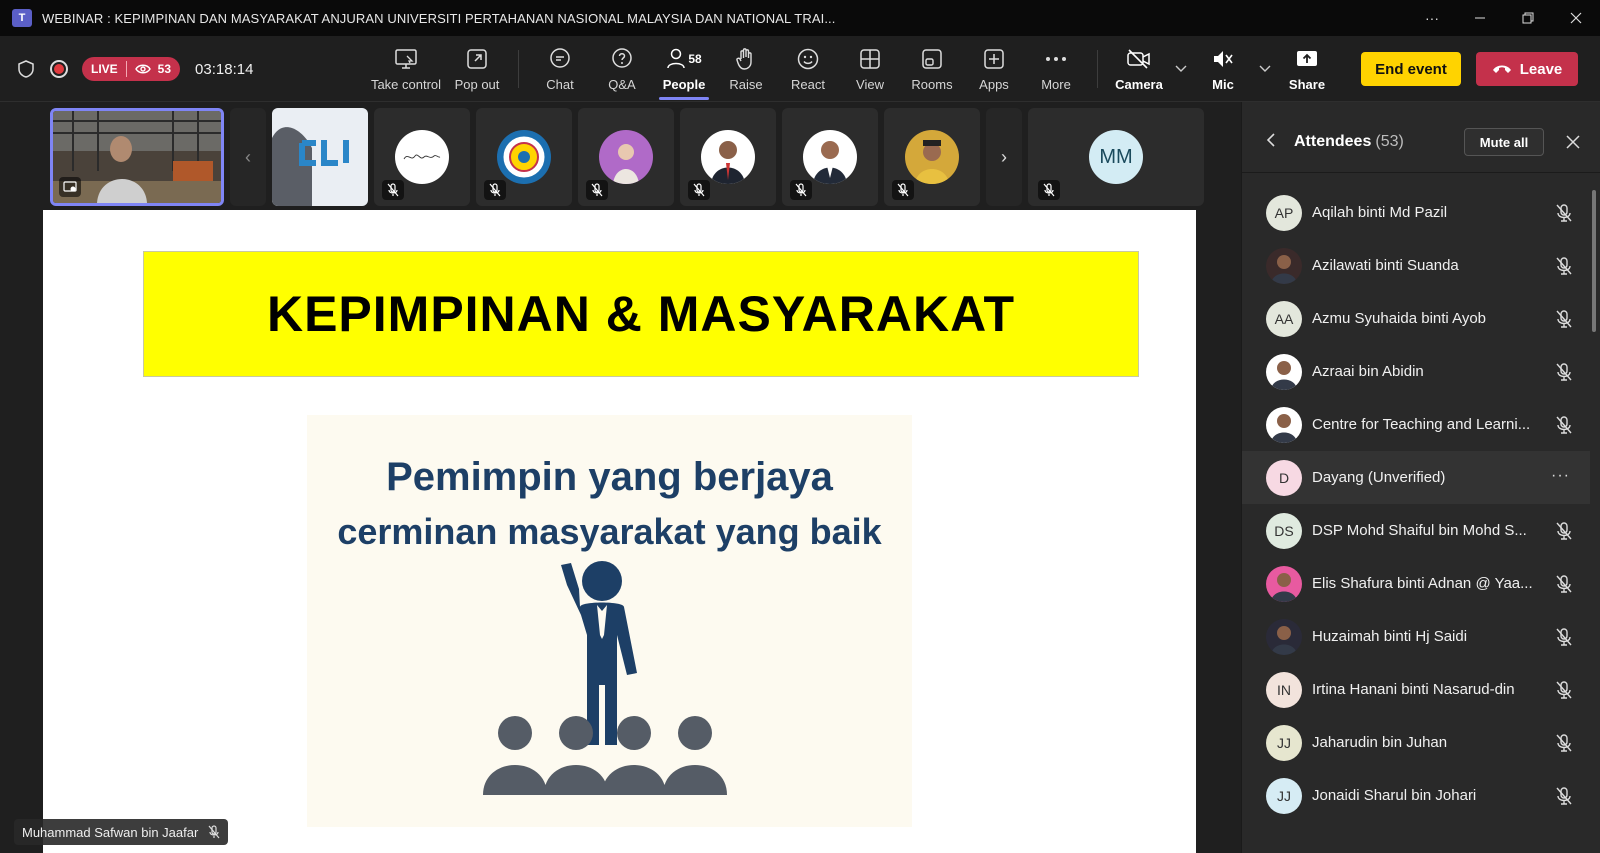  I want to click on share-button: Share, so click(1307, 69).